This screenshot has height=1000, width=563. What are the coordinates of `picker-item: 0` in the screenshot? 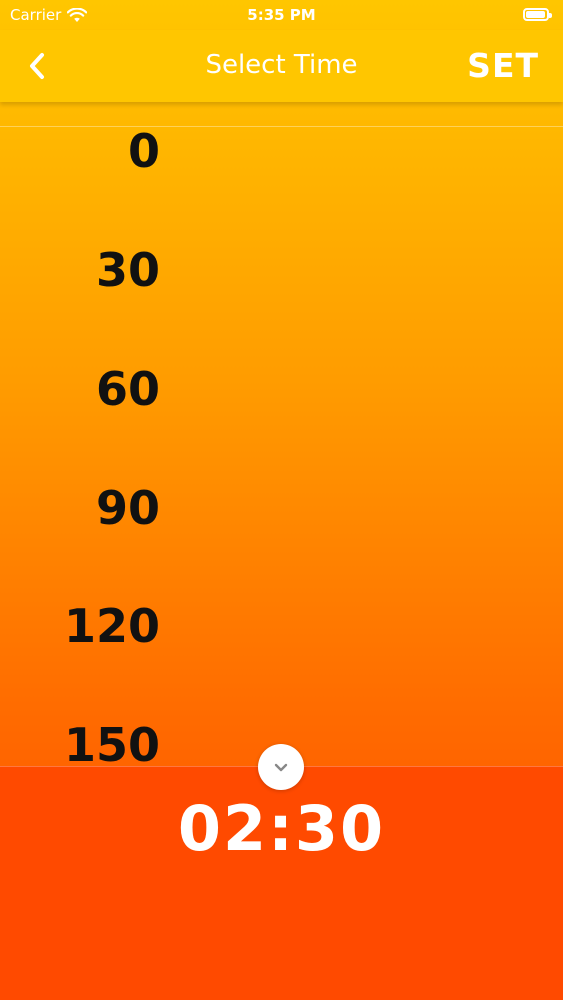 It's located at (80, 151).